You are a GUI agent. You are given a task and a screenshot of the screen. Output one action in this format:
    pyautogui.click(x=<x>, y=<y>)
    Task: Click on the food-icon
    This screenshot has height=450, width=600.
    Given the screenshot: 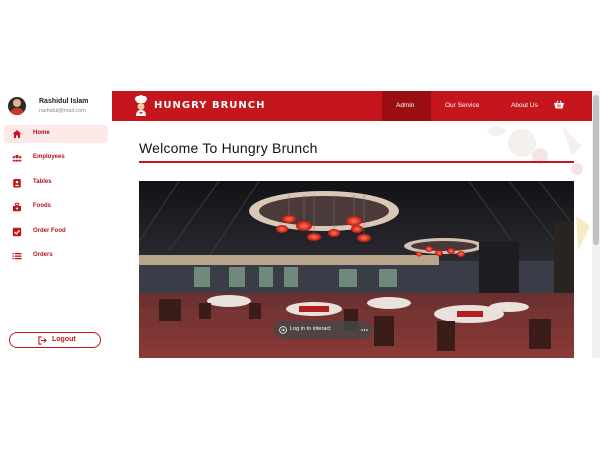 What is the action you would take?
    pyautogui.click(x=17, y=207)
    